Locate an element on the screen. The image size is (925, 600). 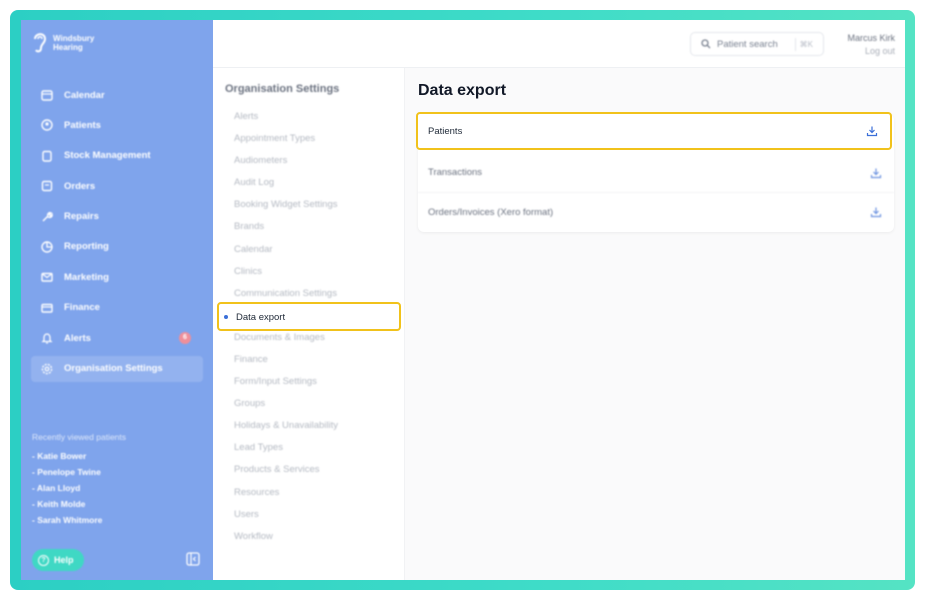
recent-patient-link: - Katie Bower is located at coordinates (117, 456).